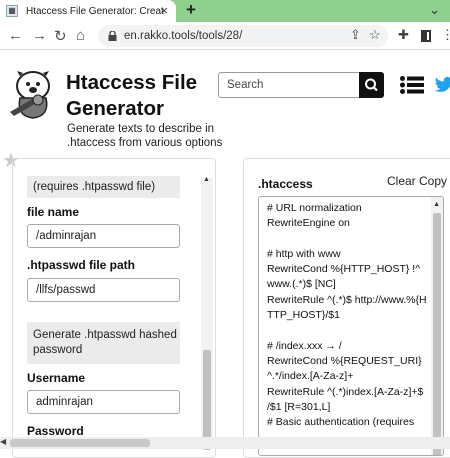 This screenshot has width=450, height=458. I want to click on username-label: Username, so click(56, 378).